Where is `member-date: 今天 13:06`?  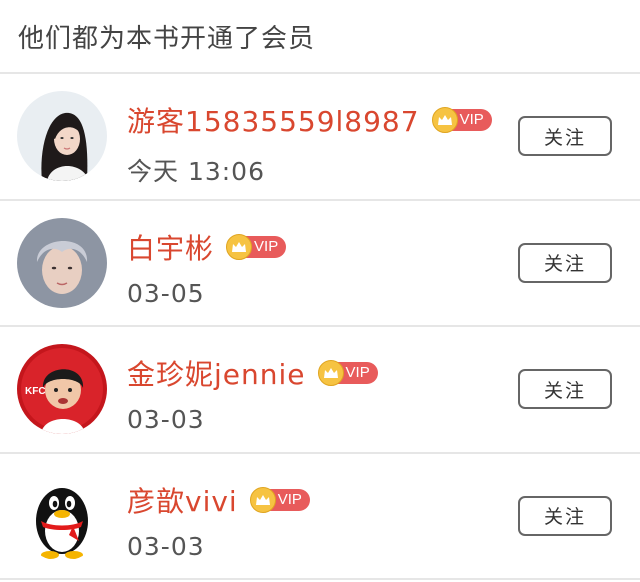
member-date: 今天 13:06 is located at coordinates (196, 171).